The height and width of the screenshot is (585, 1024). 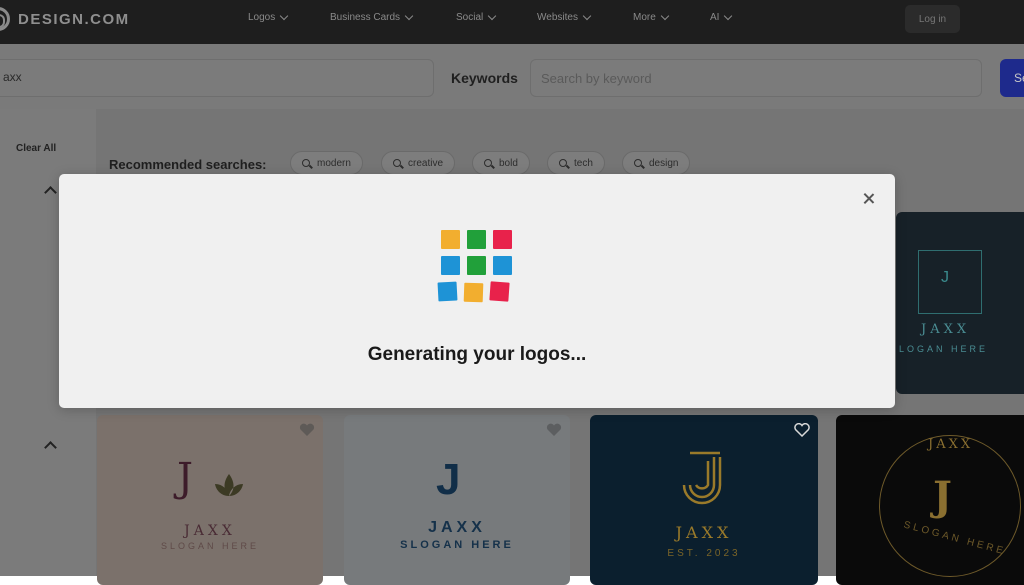 I want to click on logo-mark, so click(x=702, y=478).